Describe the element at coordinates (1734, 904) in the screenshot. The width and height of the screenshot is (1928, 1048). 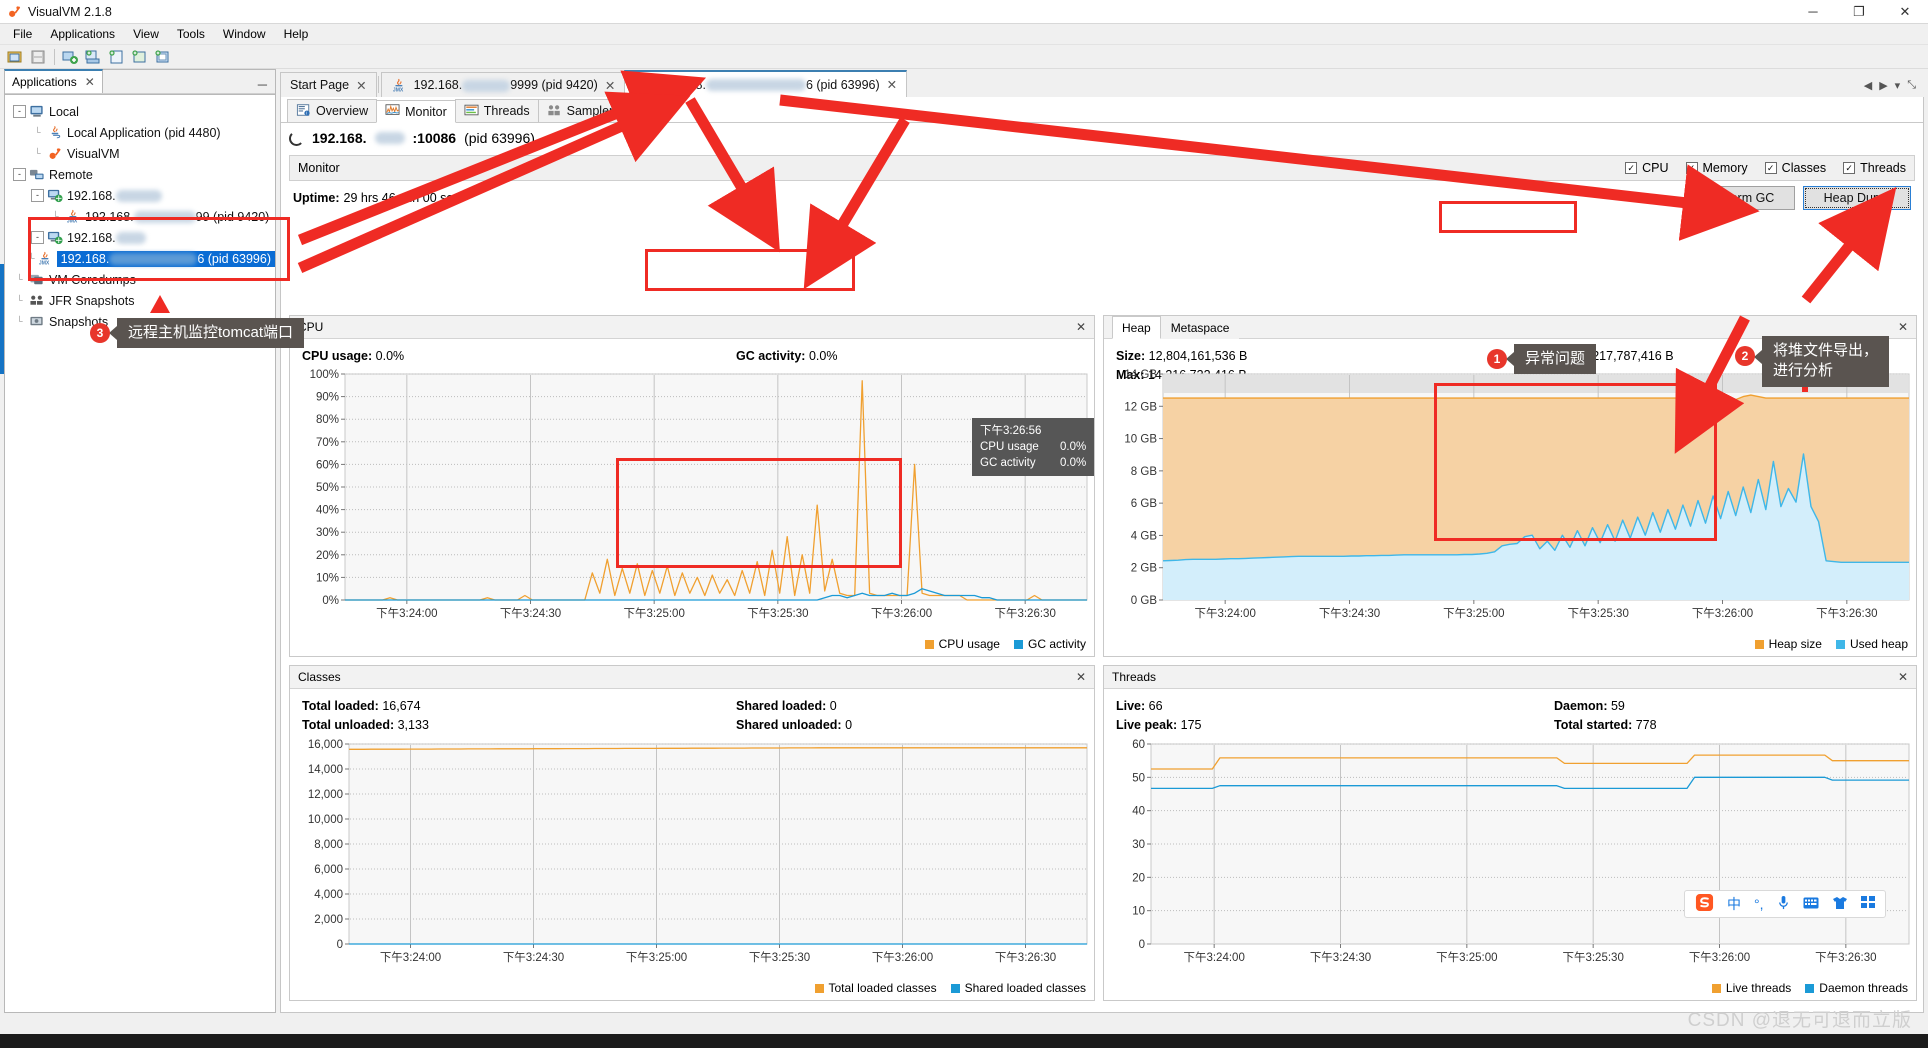
I see `ime-mode-label: 中` at that location.